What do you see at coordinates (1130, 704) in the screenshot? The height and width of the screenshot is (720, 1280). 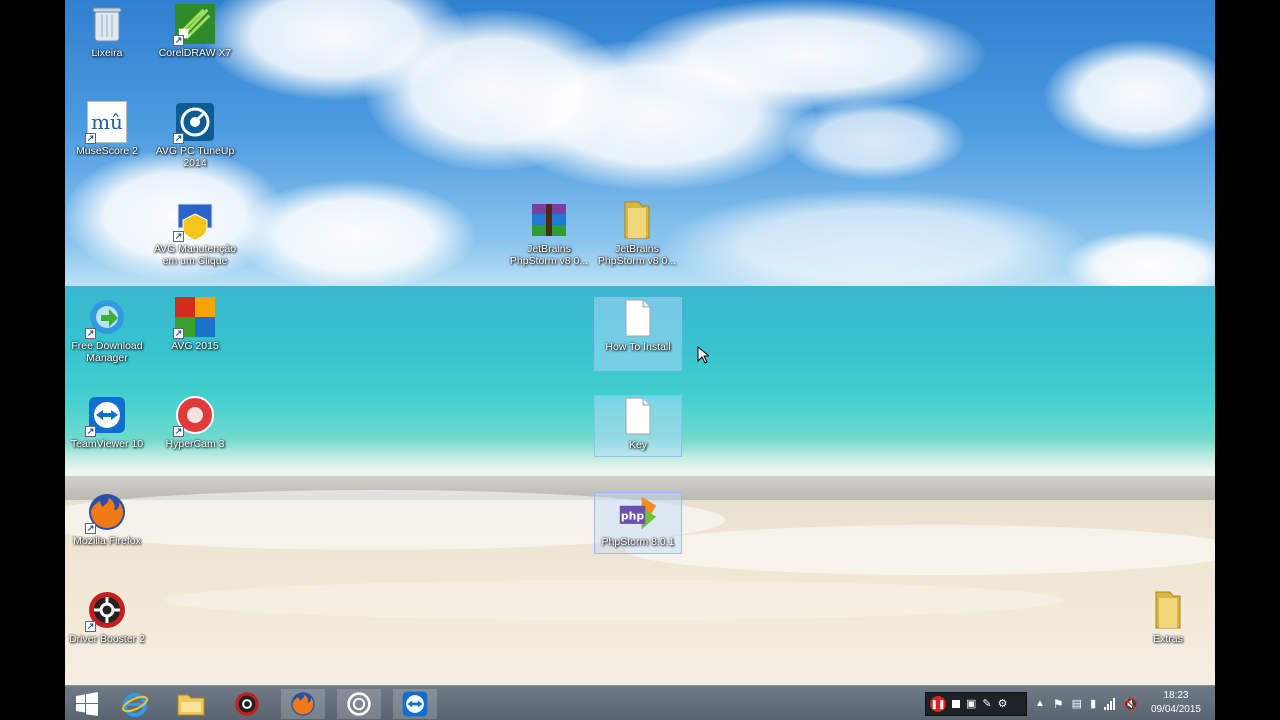 I see `volume-muted-icon: 🔇` at bounding box center [1130, 704].